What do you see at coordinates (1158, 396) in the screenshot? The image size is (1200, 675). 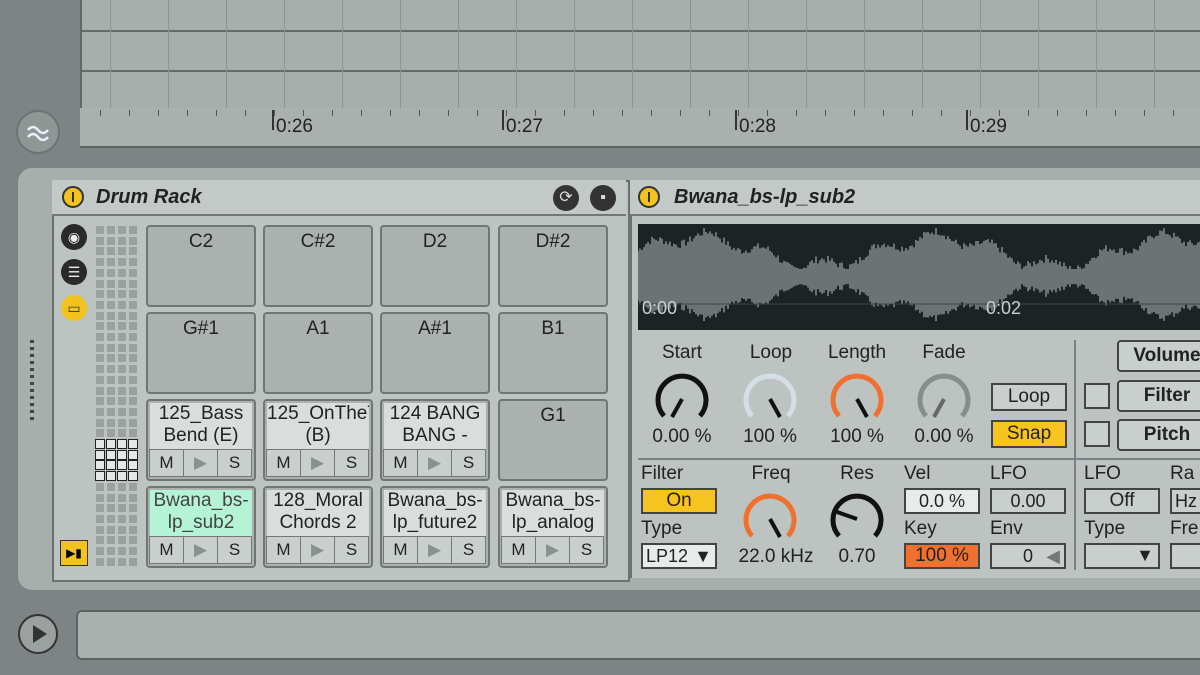 I see `filter-tab: Filter` at bounding box center [1158, 396].